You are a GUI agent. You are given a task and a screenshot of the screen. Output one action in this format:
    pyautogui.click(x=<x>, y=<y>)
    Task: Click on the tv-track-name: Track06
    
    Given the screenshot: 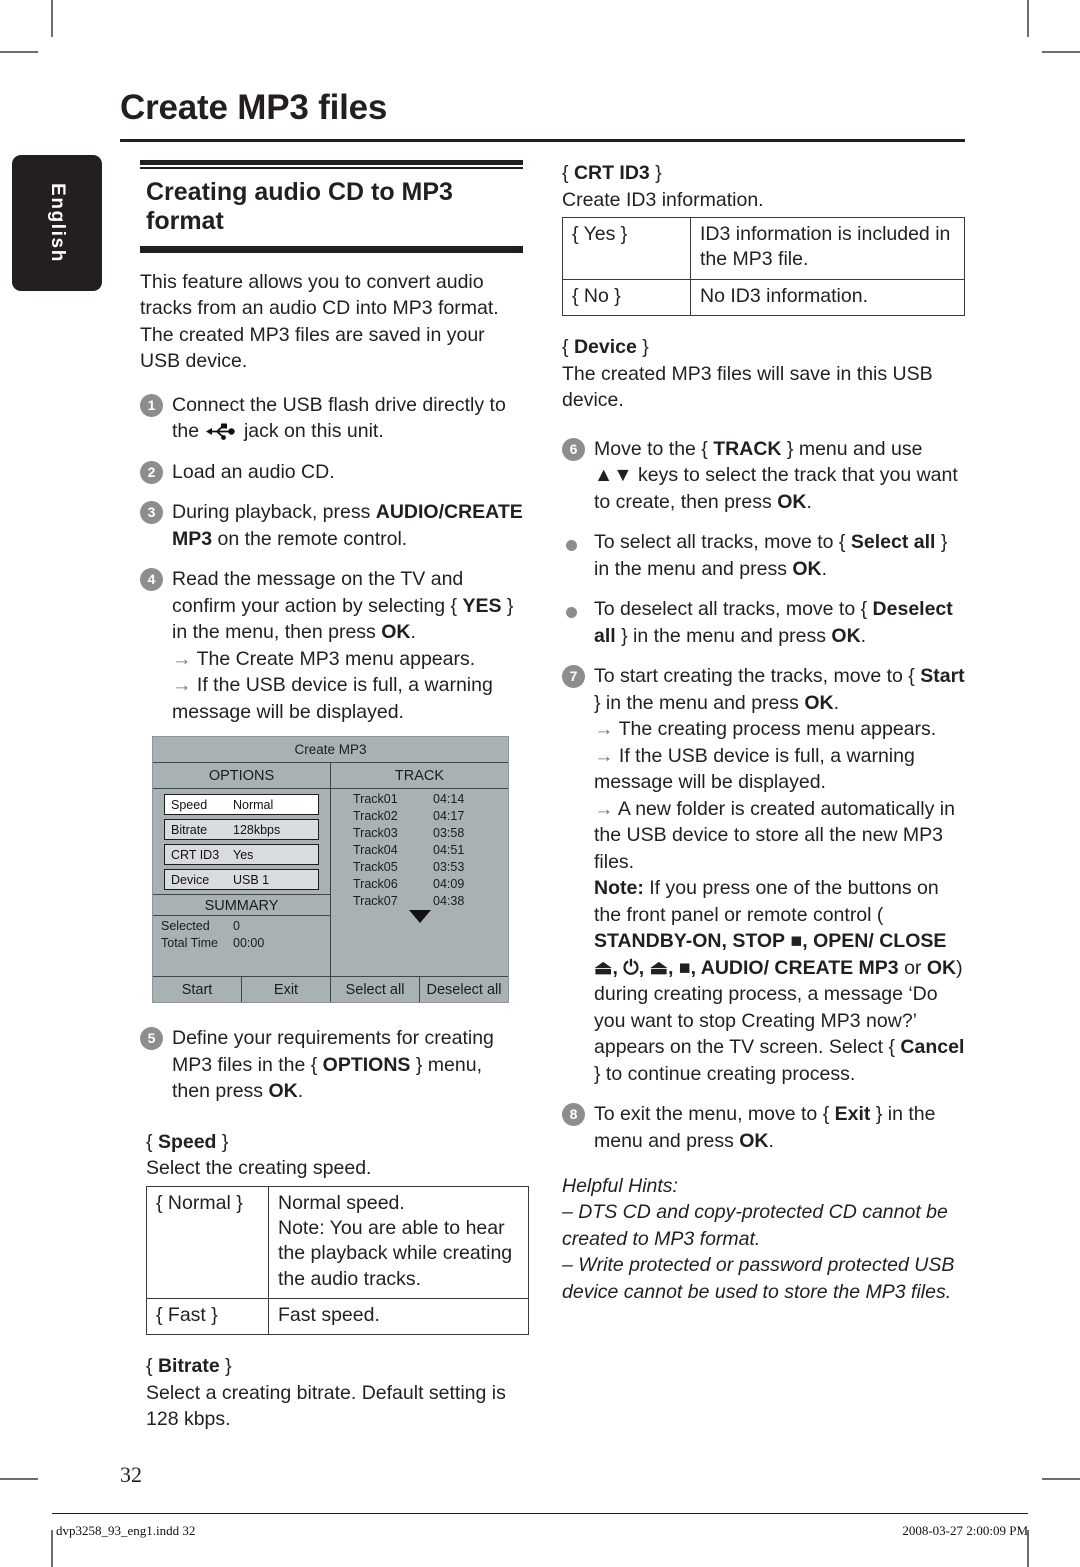 What is the action you would take?
    pyautogui.click(x=375, y=884)
    